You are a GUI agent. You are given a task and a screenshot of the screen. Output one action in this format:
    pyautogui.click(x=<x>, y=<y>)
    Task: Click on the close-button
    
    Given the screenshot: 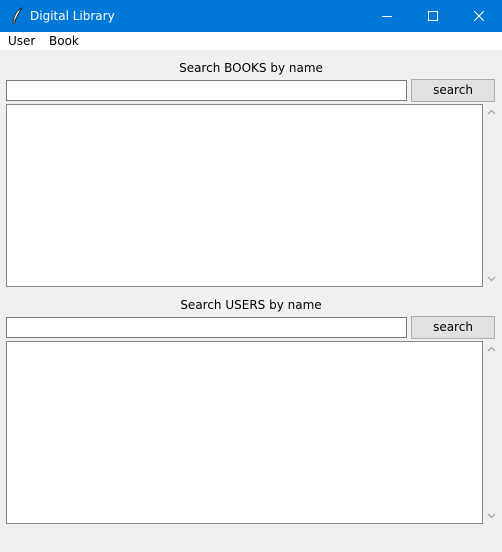 What is the action you would take?
    pyautogui.click(x=479, y=16)
    